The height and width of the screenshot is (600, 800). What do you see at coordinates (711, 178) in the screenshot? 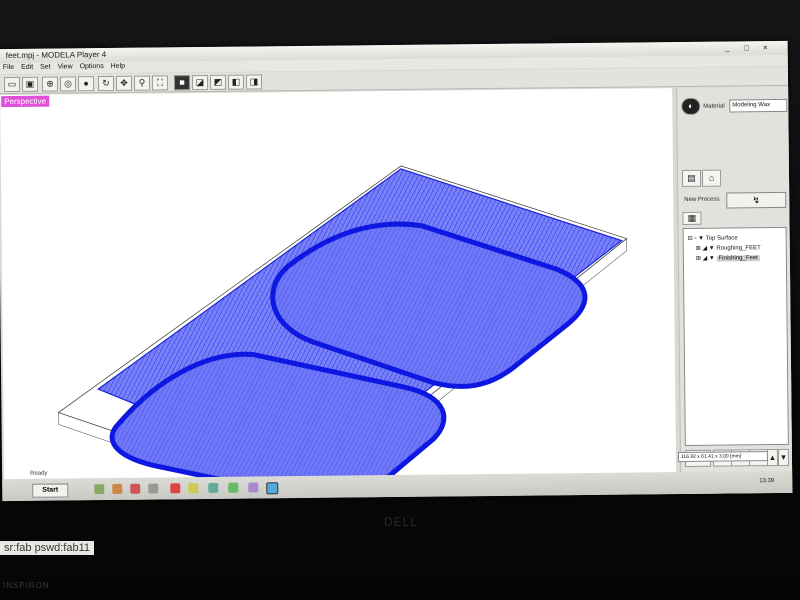
I see `wizard-icon: ⌂` at bounding box center [711, 178].